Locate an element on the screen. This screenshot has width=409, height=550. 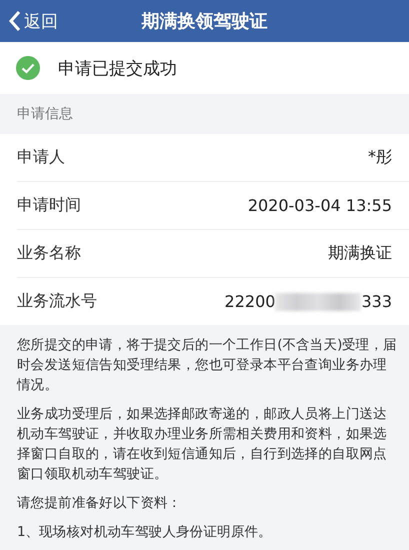
field-label: 业务流水号 is located at coordinates (57, 301).